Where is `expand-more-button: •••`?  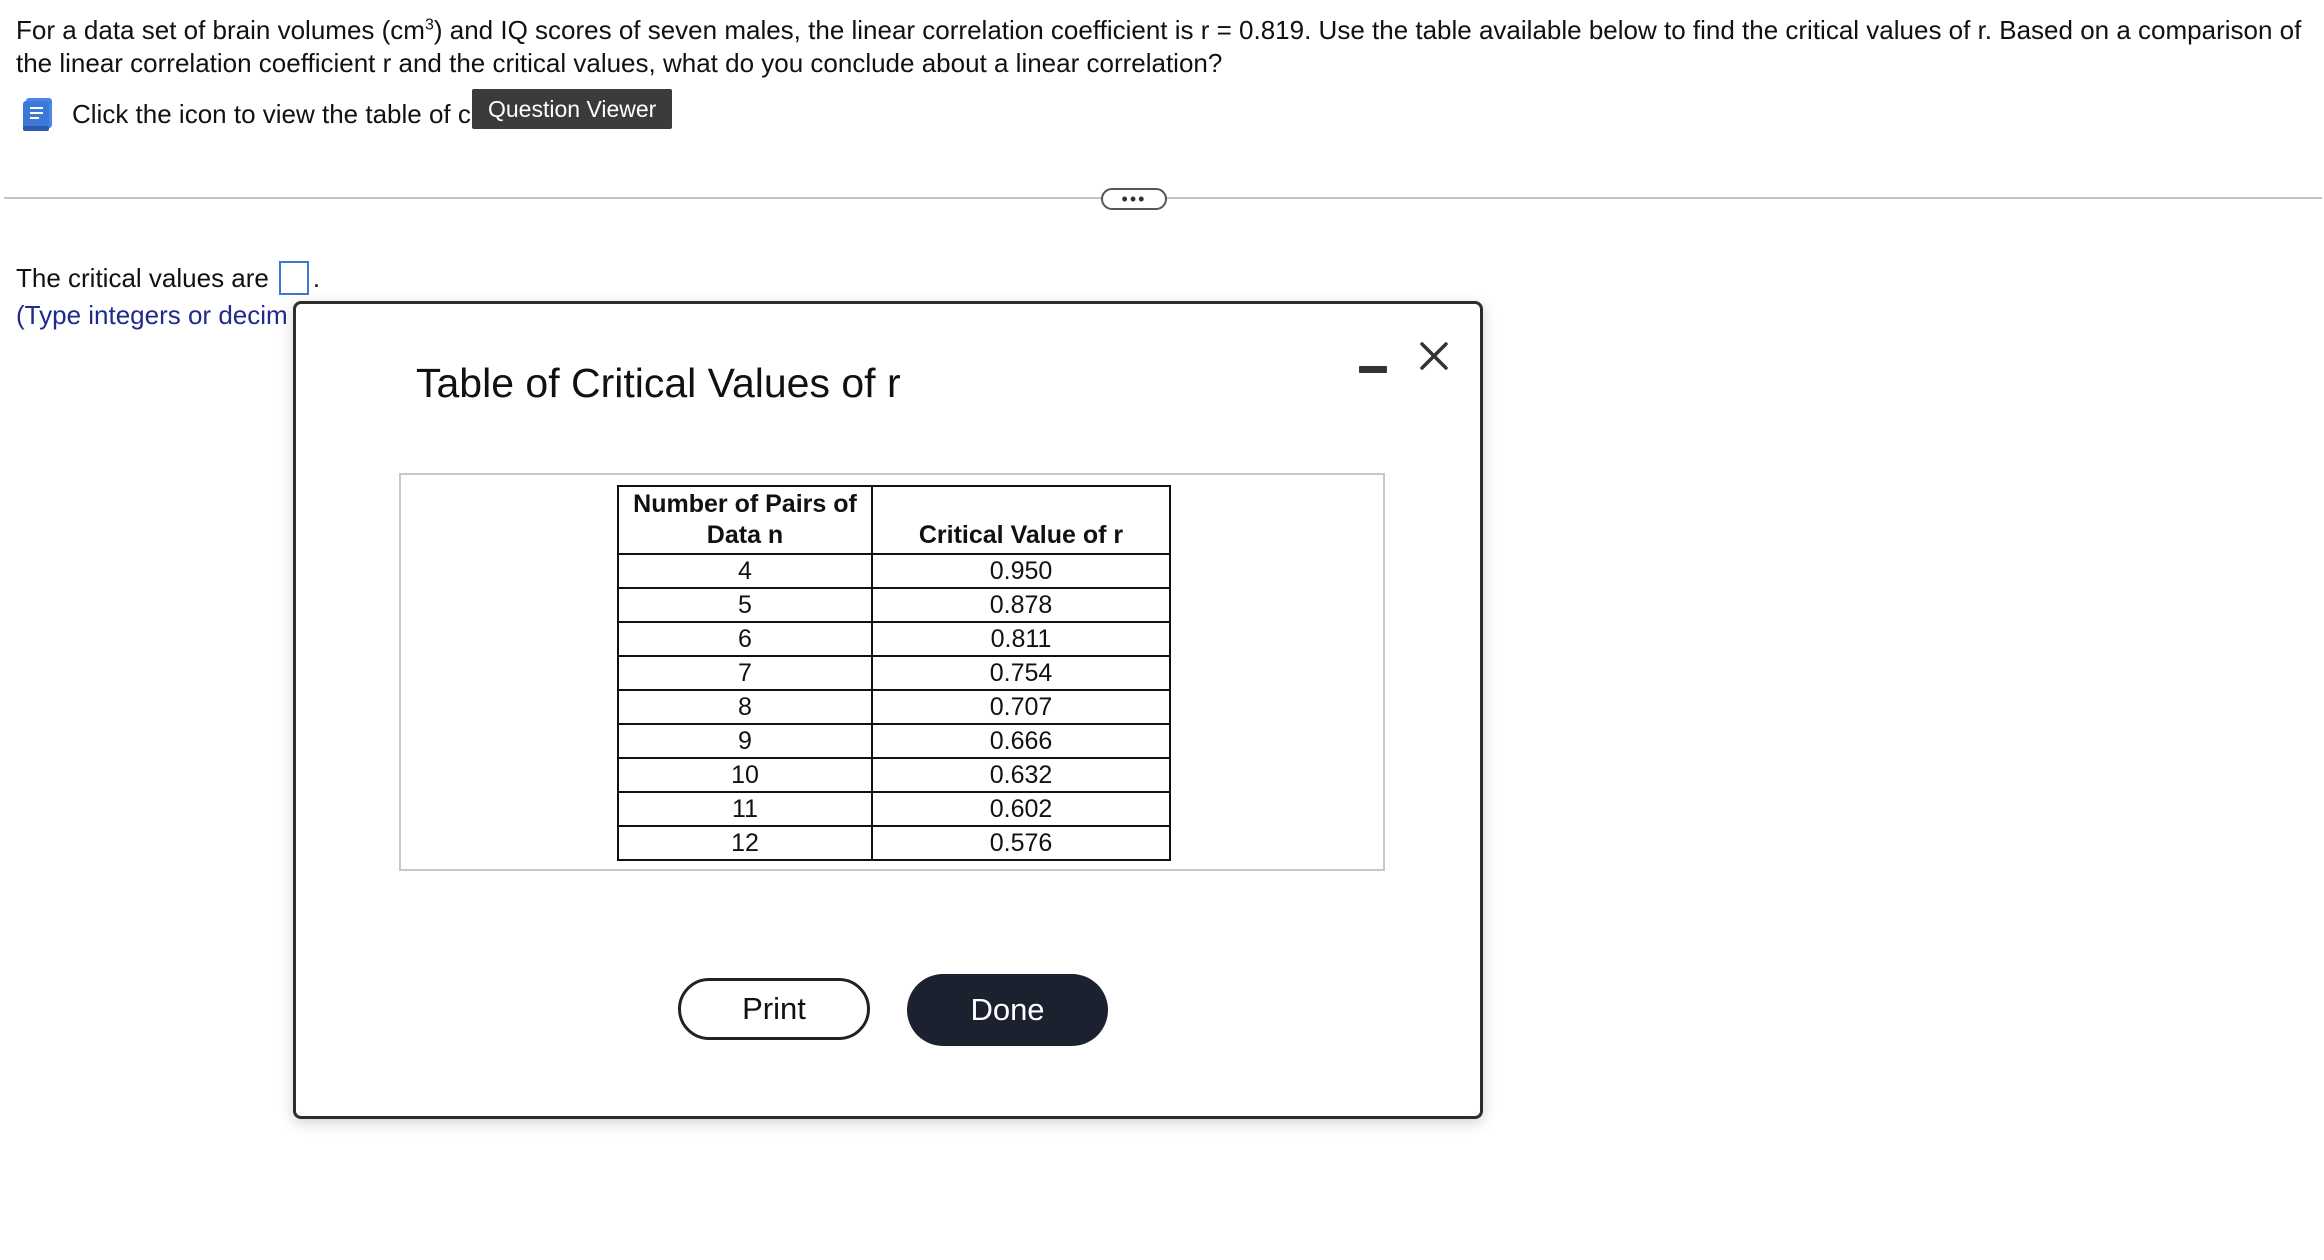
expand-more-button: ••• is located at coordinates (1134, 199).